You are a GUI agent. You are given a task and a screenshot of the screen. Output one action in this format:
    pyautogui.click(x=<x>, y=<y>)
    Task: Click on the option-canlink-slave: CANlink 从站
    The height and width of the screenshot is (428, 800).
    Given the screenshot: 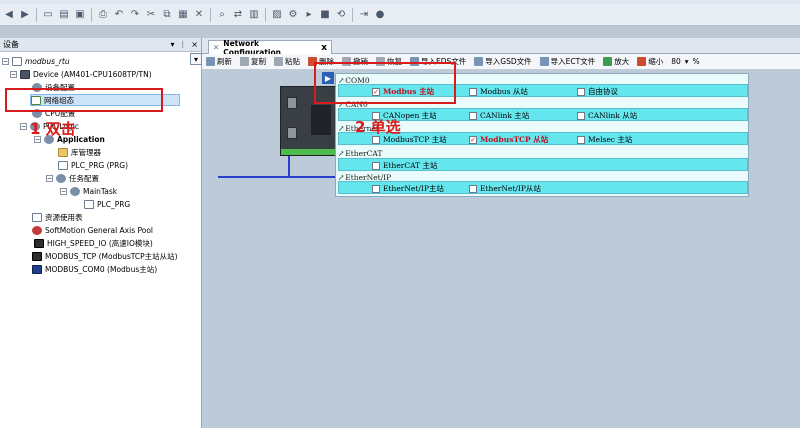 What is the action you would take?
    pyautogui.click(x=607, y=115)
    